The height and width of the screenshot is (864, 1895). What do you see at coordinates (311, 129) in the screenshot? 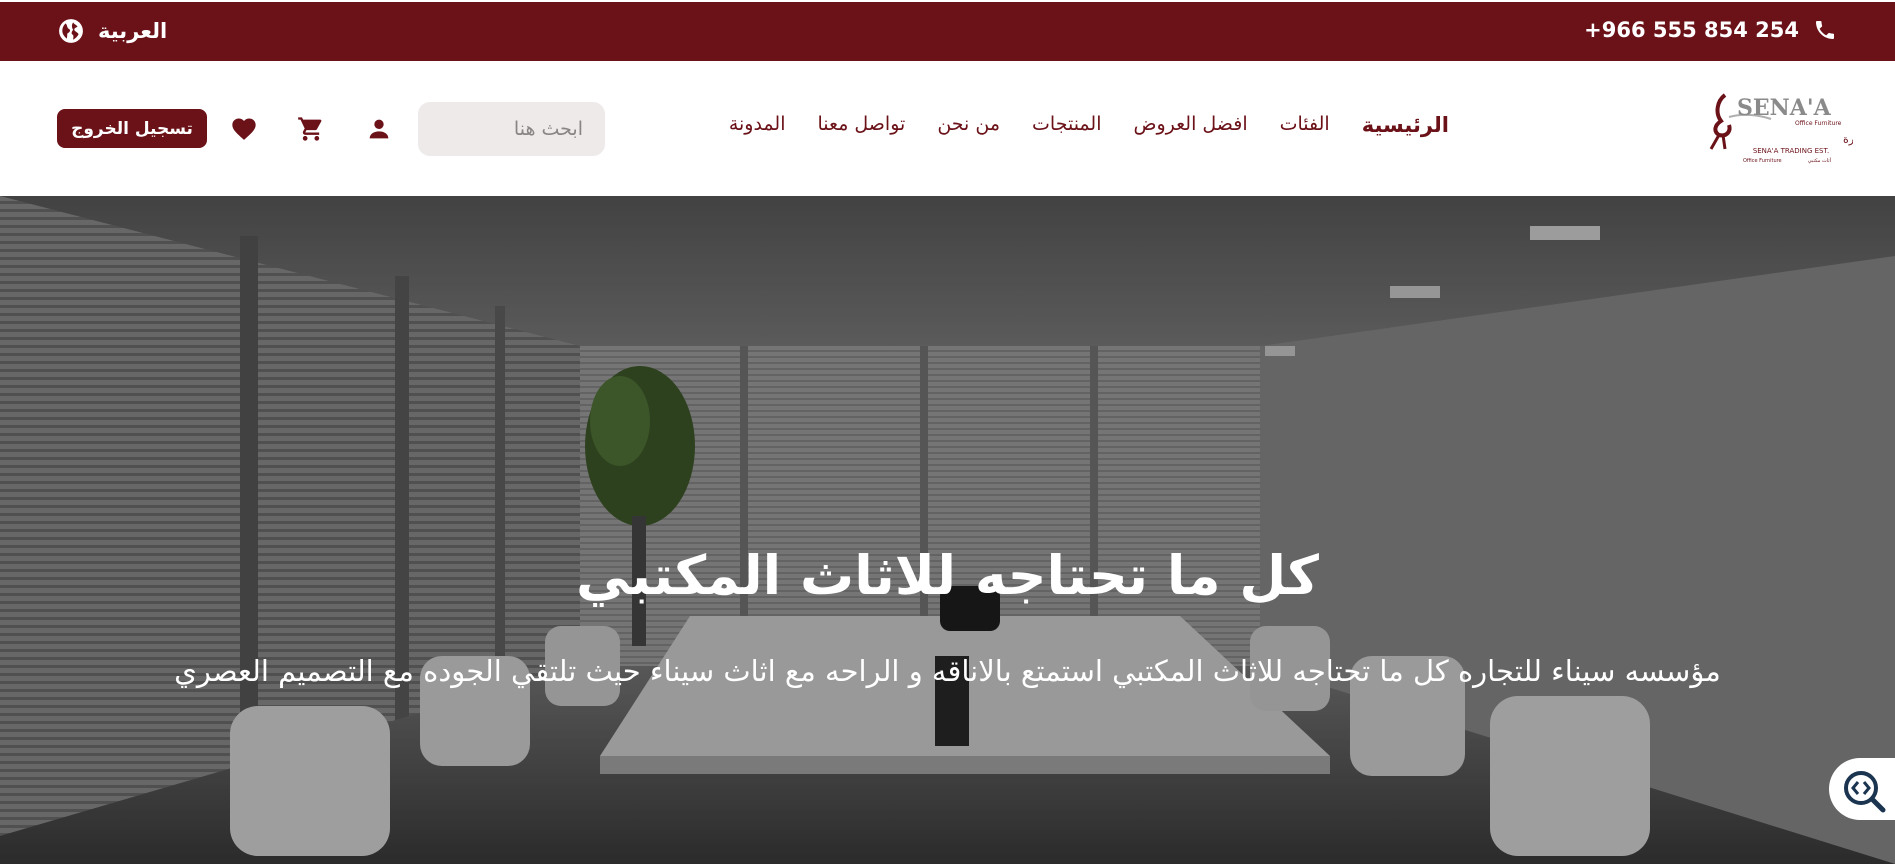
I see `cart-icon` at bounding box center [311, 129].